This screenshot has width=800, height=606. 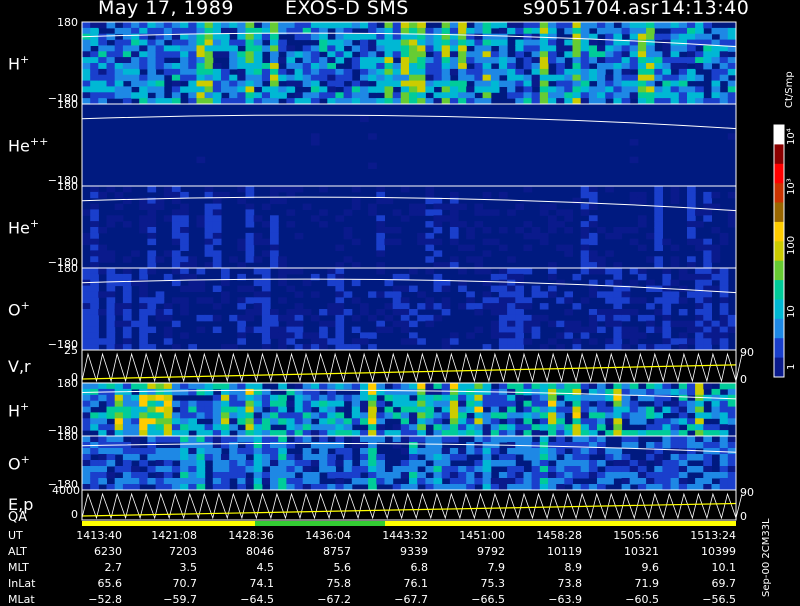 What do you see at coordinates (19, 228) in the screenshot?
I see `panel-label-base: He` at bounding box center [19, 228].